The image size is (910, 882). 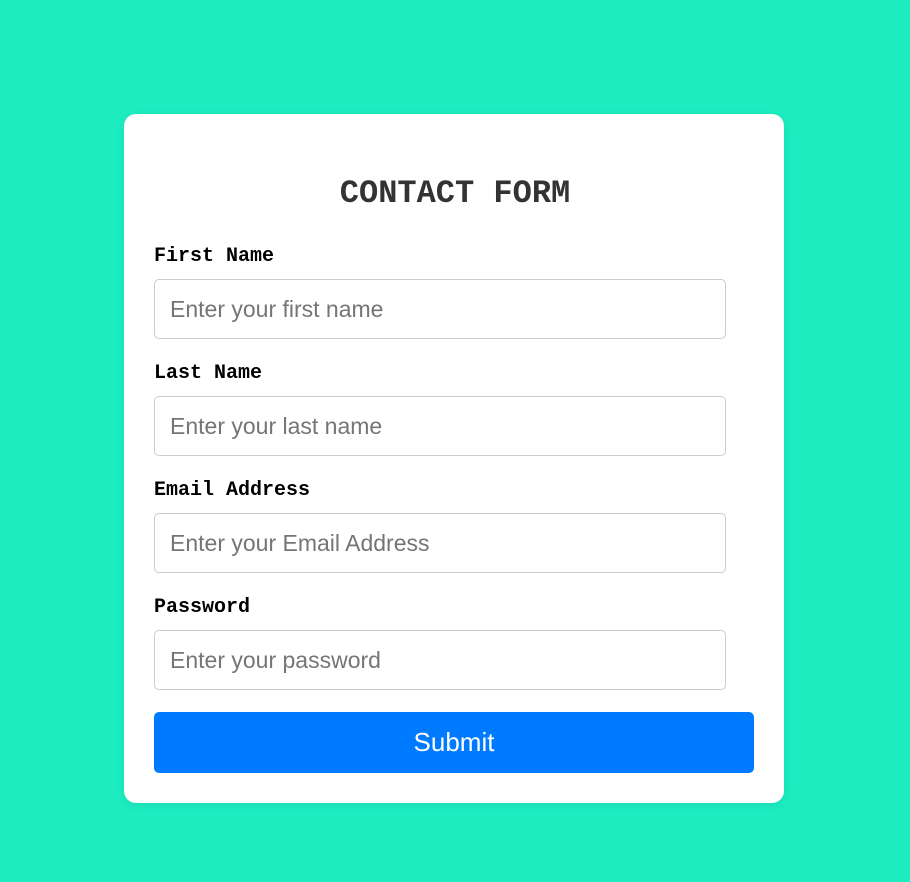 I want to click on first-name-label: First Name, so click(x=214, y=256).